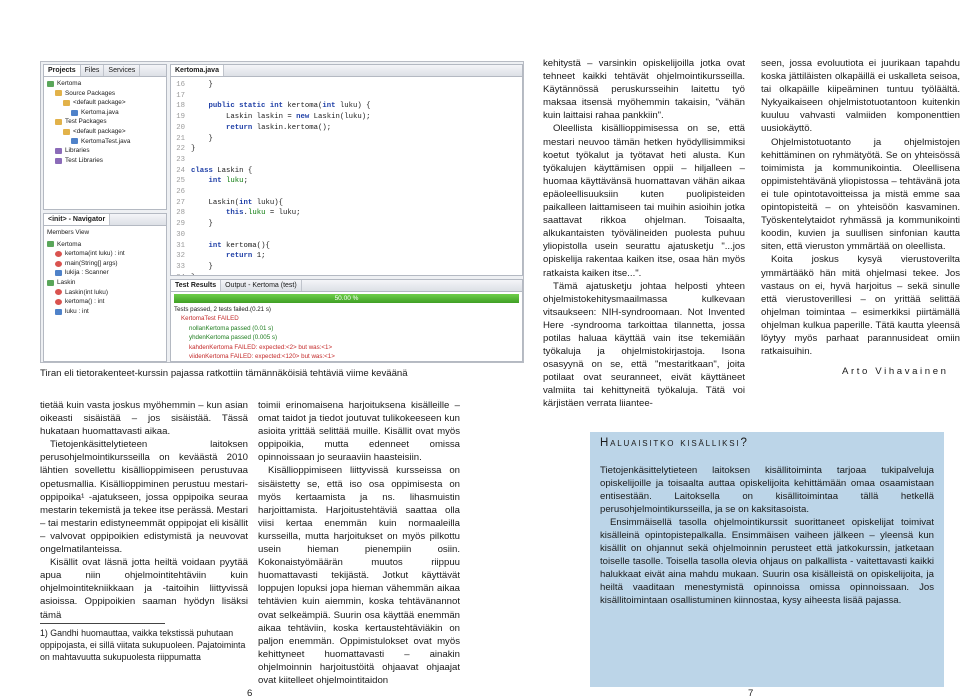 This screenshot has height=699, width=960. I want to click on tree-item-label: Source Packages, so click(90, 93).